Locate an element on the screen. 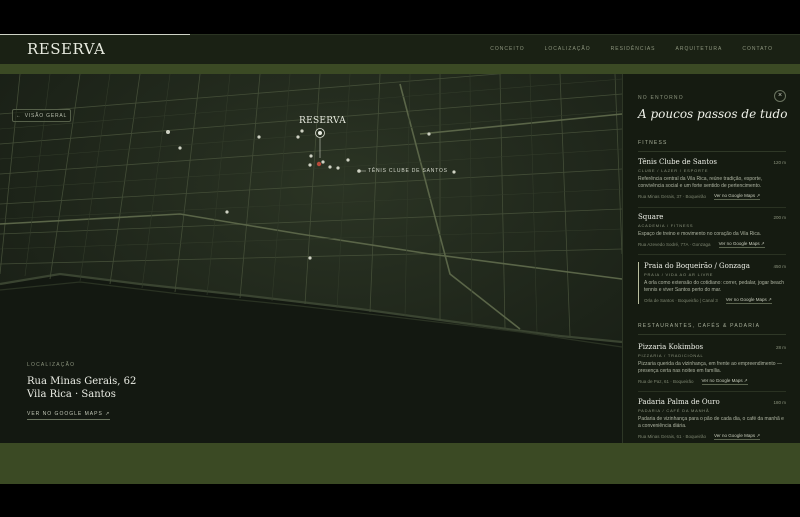  item-name: Square is located at coordinates (651, 217).